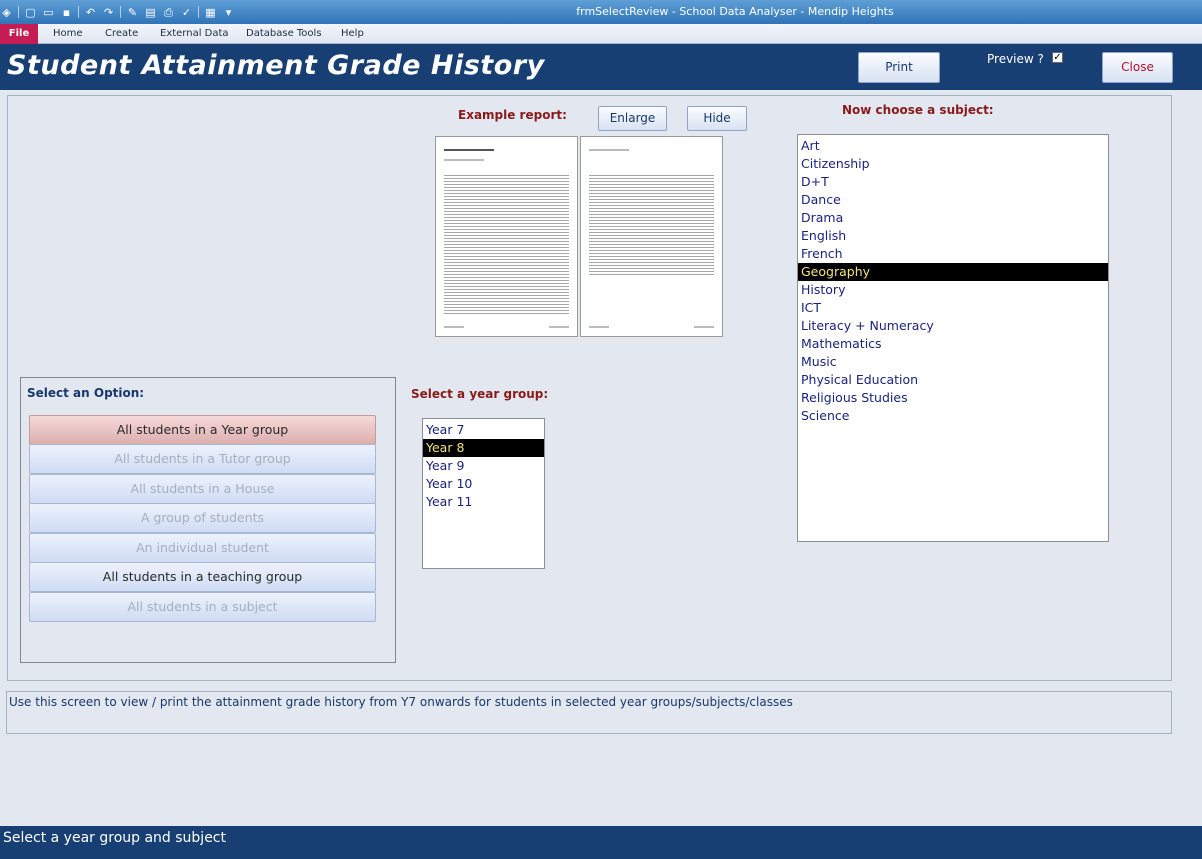 This screenshot has width=1202, height=859. Describe the element at coordinates (953, 326) in the screenshot. I see `list-item: Literacy + Numeracy` at that location.